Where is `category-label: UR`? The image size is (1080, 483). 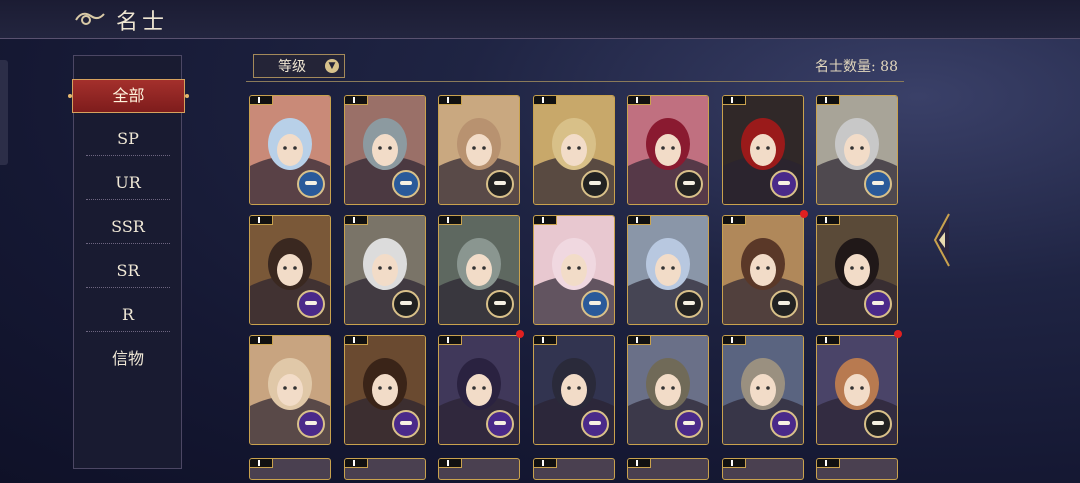
category-label: UR is located at coordinates (128, 182).